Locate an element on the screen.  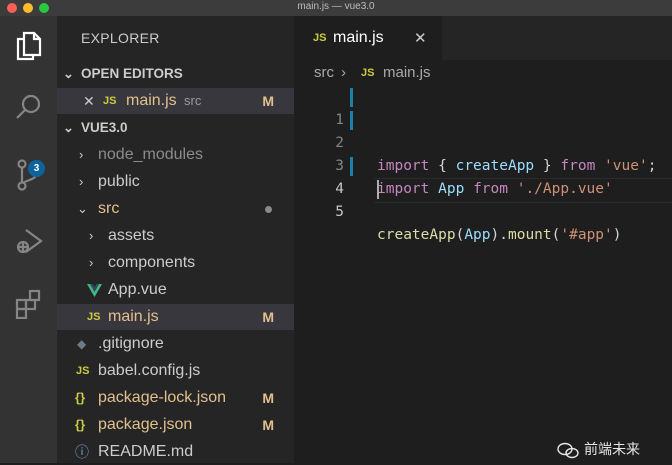
tree-item-package-lock: {} package-lock.json M is located at coordinates (175, 398).